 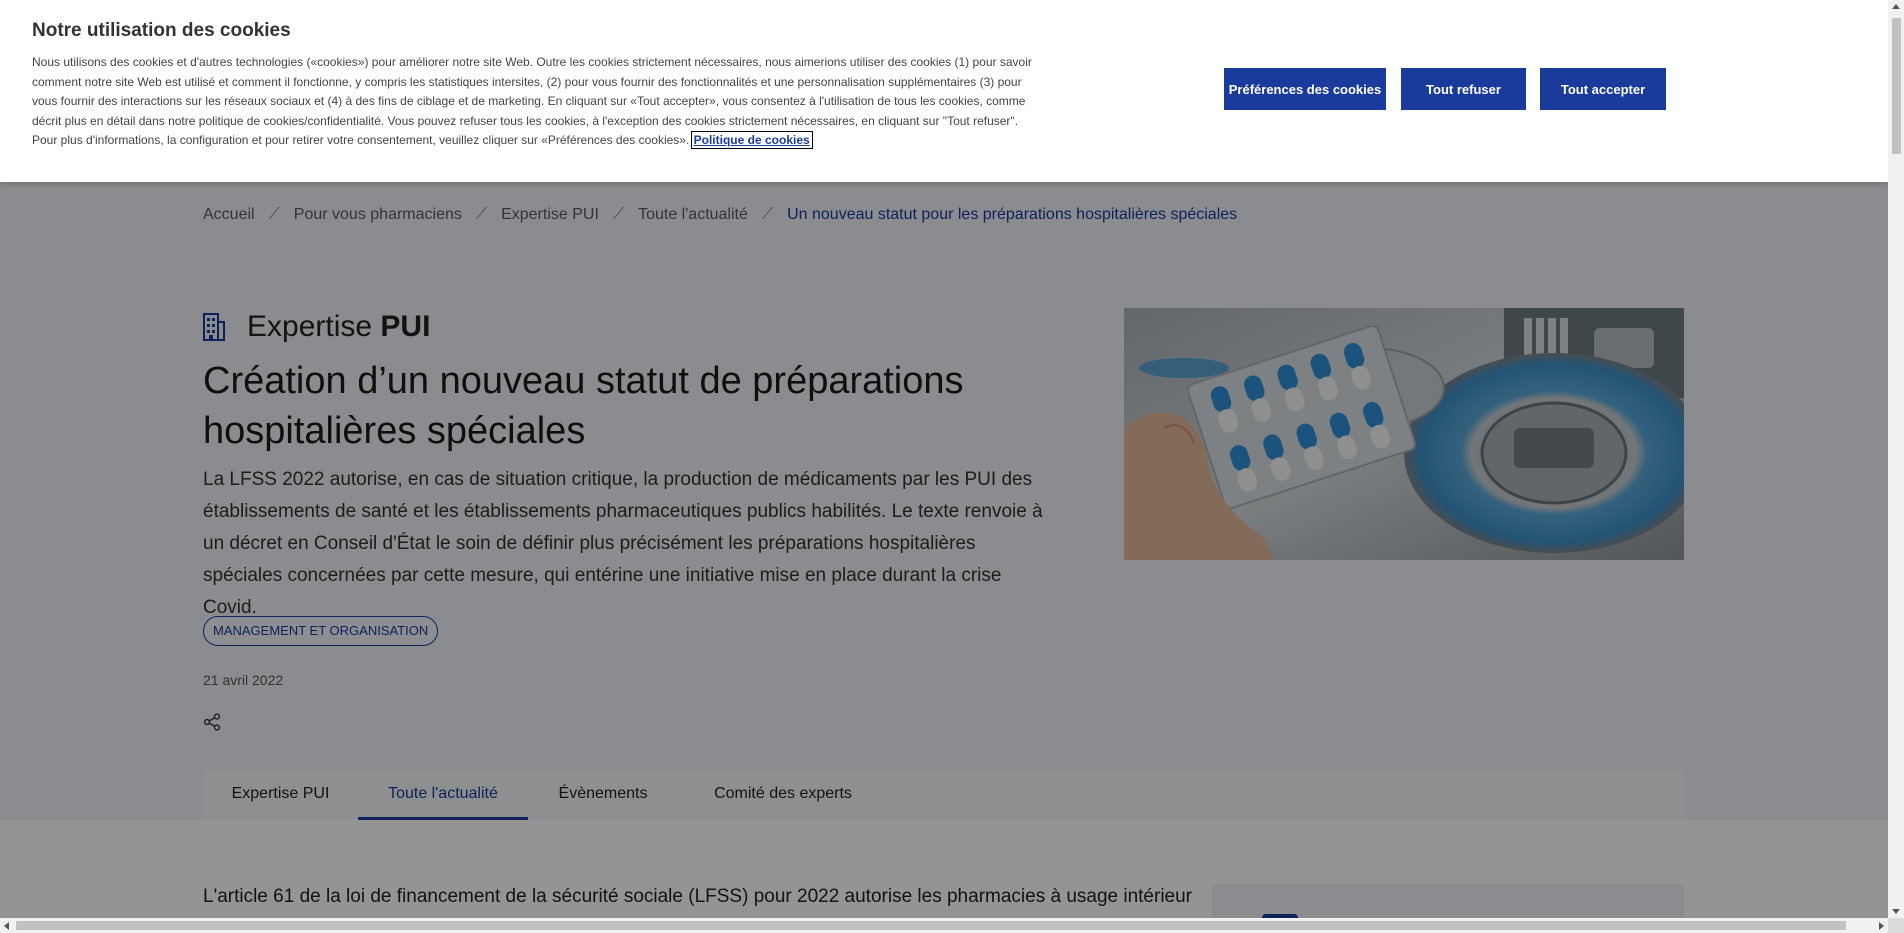 I want to click on reject-all-button: Tout refuser, so click(x=1463, y=89).